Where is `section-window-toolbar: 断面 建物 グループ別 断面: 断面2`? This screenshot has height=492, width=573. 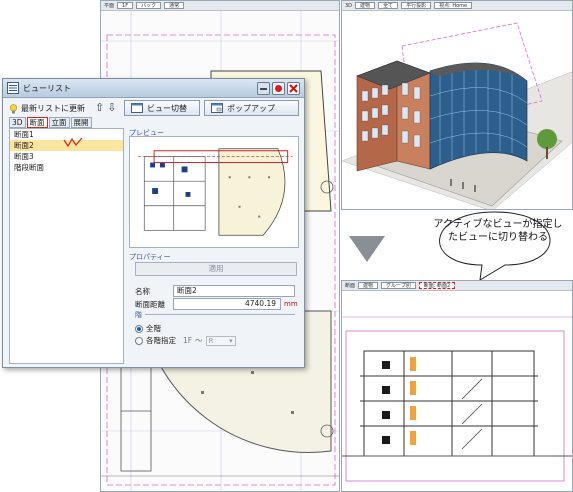
section-window-toolbar: 断面 建物 グループ別 断面: 断面2 is located at coordinates (457, 286).